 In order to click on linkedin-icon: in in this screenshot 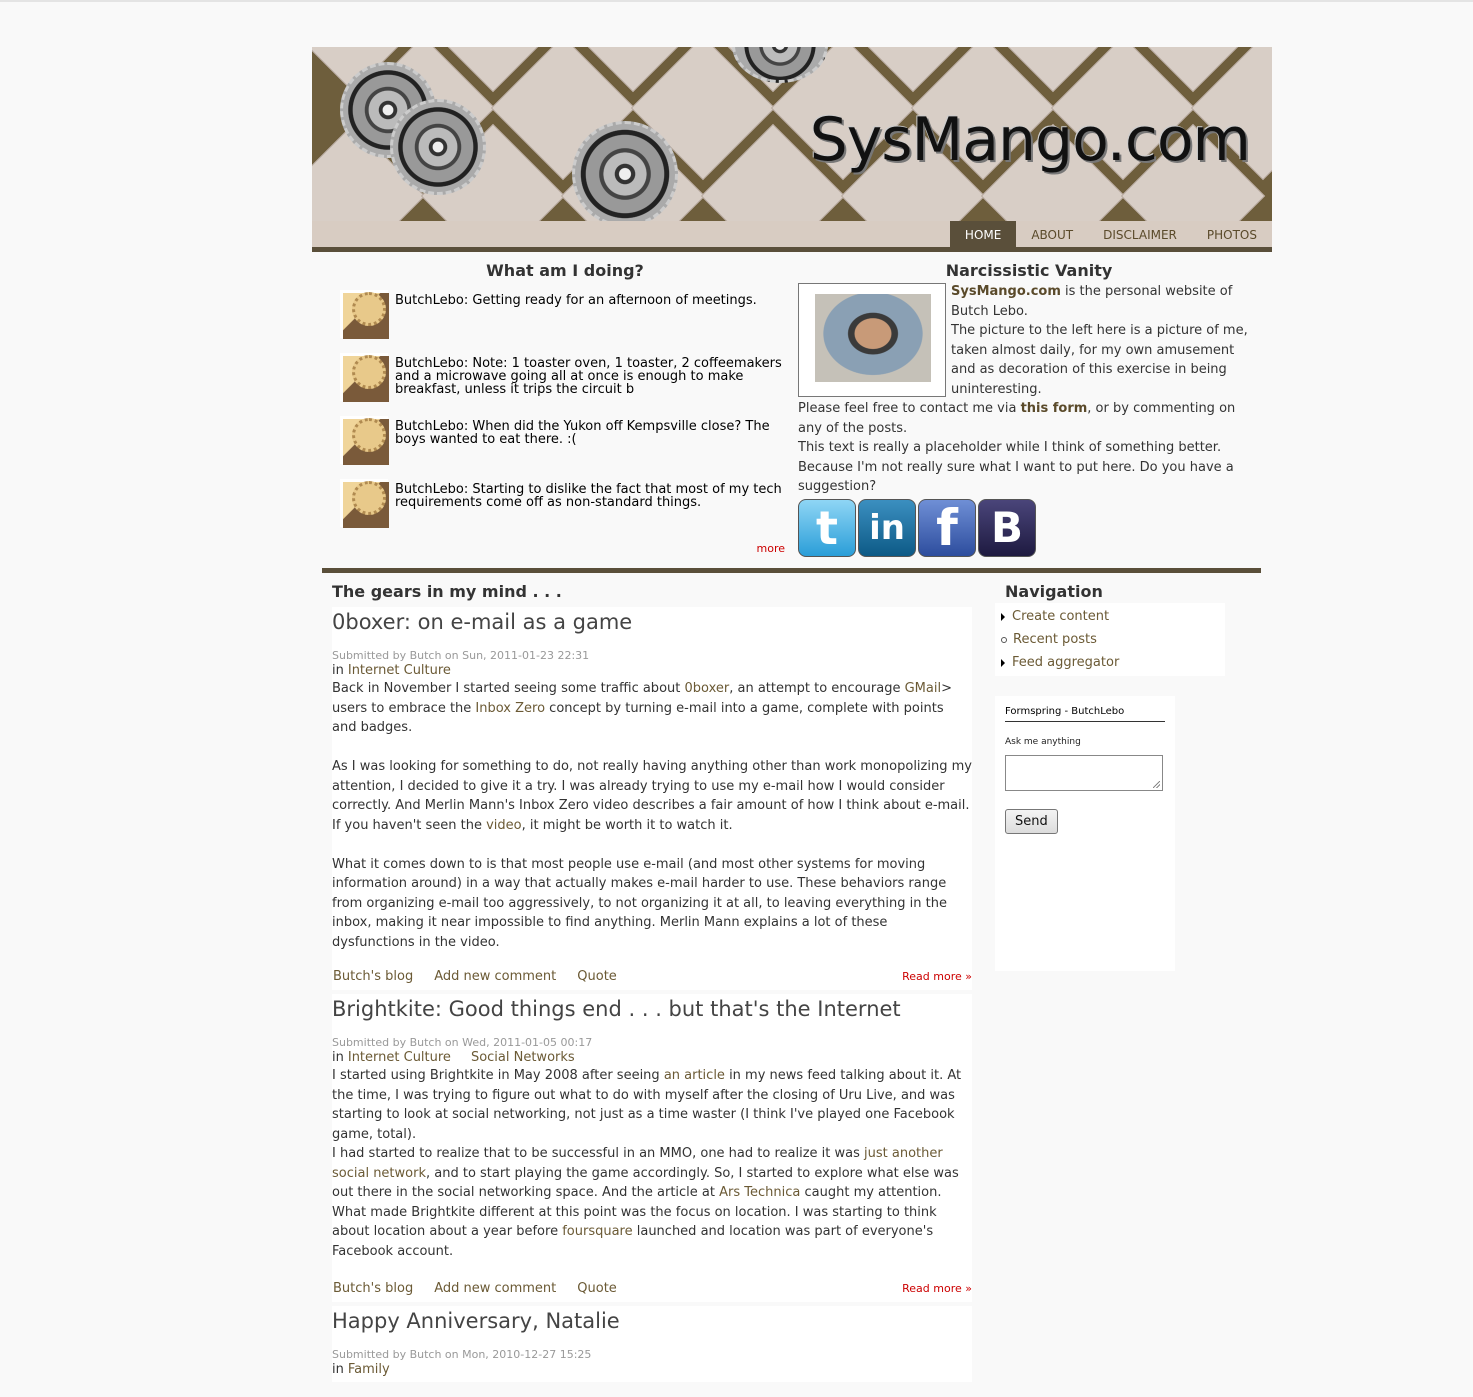, I will do `click(887, 527)`.